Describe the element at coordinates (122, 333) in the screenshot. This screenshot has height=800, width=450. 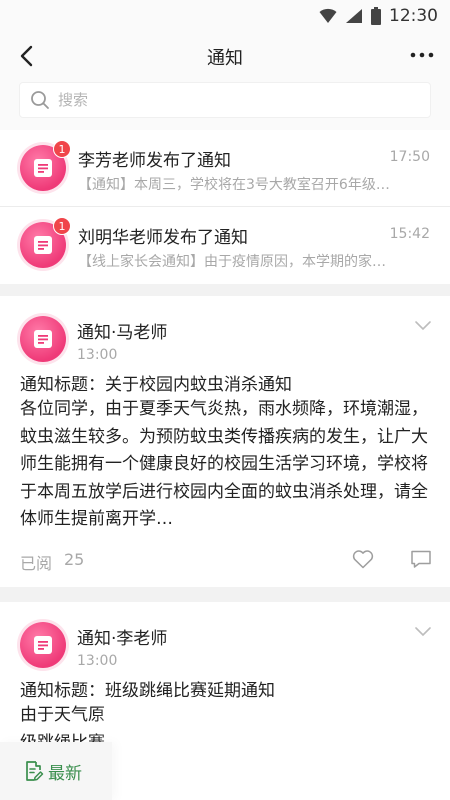
I see `notice-author: 通知·马老师` at that location.